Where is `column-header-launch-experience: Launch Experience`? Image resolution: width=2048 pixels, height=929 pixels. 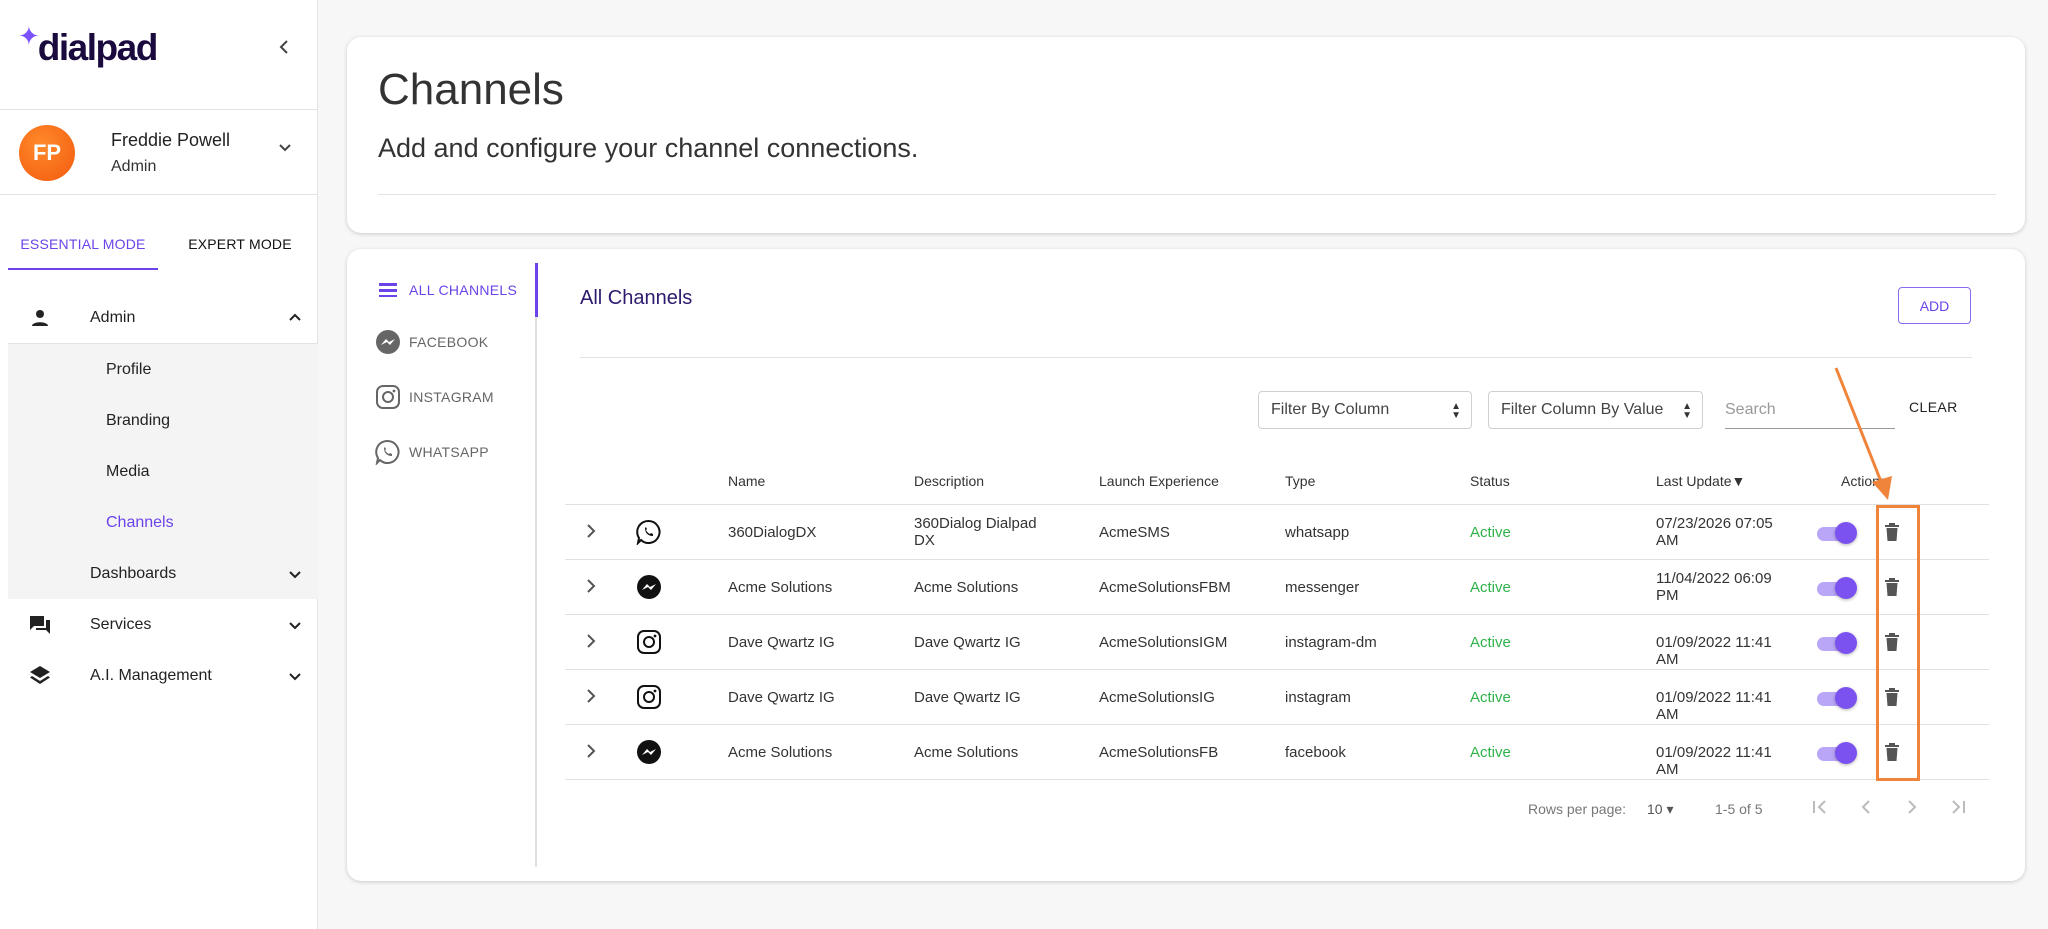 column-header-launch-experience: Launch Experience is located at coordinates (1159, 481).